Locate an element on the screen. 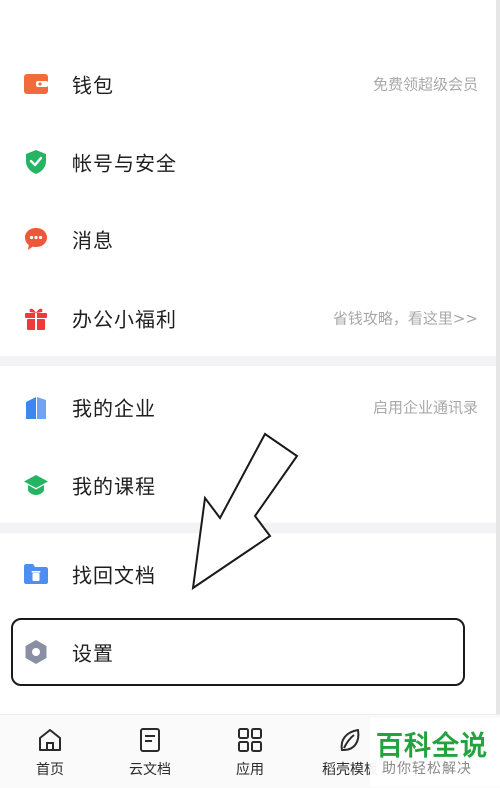  building-icon is located at coordinates (36, 407).